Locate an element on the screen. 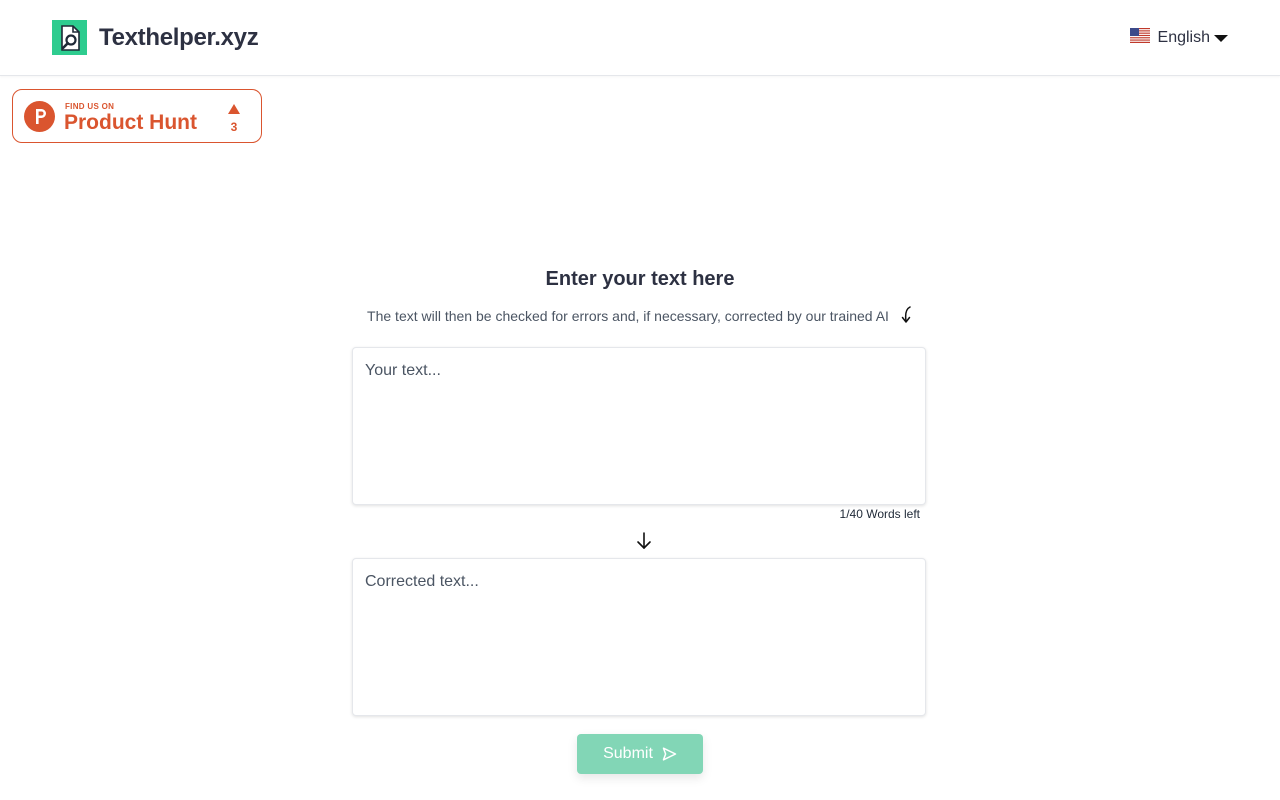 The width and height of the screenshot is (1280, 800). product-hunt-label: Product Hunt is located at coordinates (130, 122).